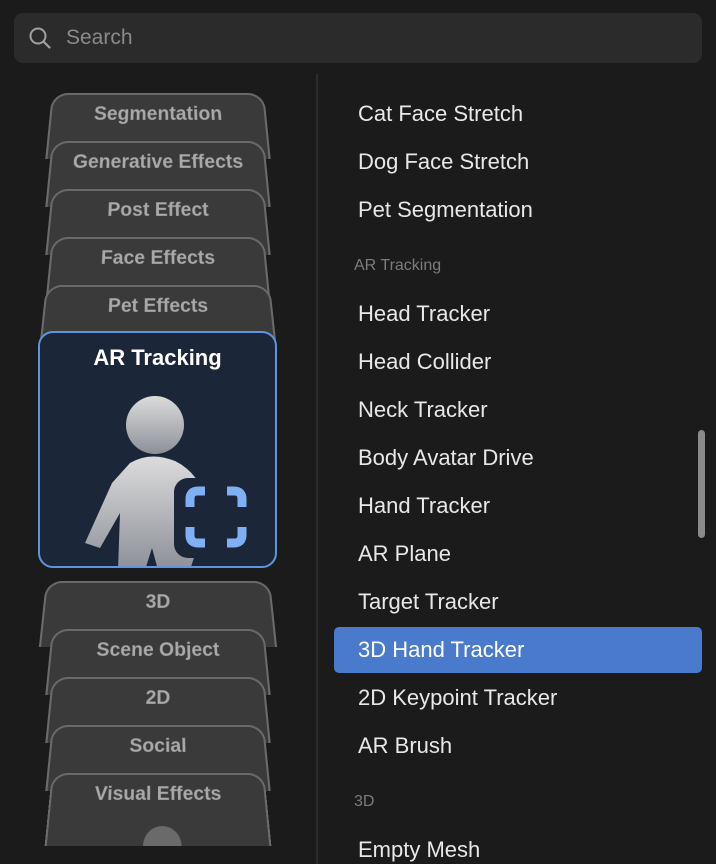 This screenshot has width=716, height=864. Describe the element at coordinates (398, 265) in the screenshot. I see `section-header-ar-tracking: AR Tracking` at that location.